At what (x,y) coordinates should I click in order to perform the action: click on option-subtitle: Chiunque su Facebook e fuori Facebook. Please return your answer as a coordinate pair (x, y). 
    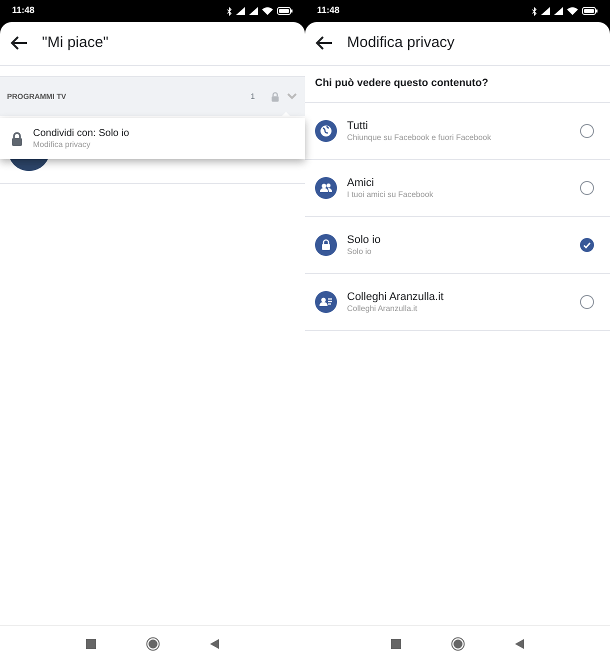
    Looking at the image, I should click on (419, 138).